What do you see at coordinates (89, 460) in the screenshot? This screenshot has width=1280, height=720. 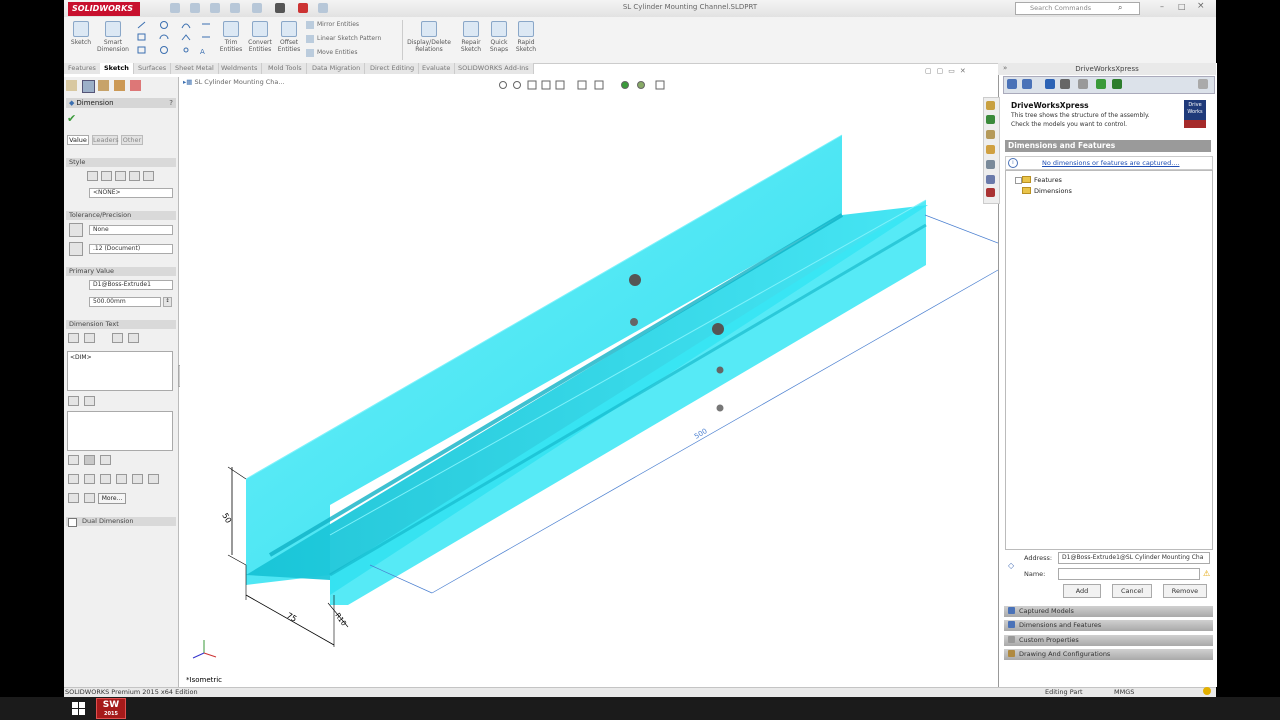 I see `justify-center-icon` at bounding box center [89, 460].